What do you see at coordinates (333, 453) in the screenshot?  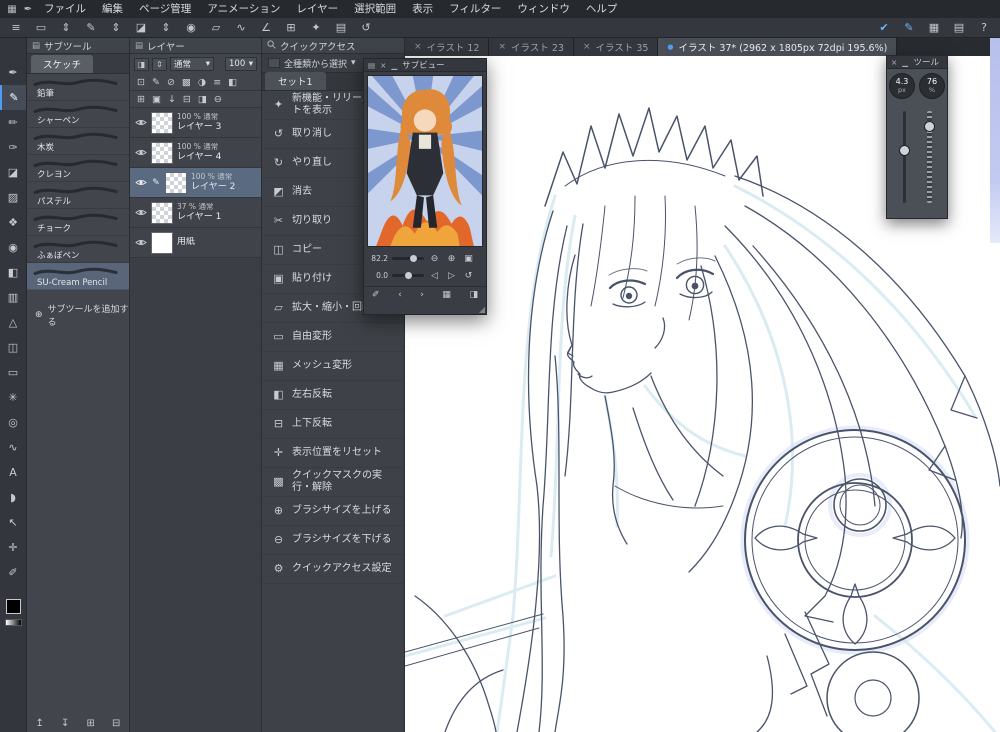 I see `quick-access-item: ✛ 表示位置をリセット` at bounding box center [333, 453].